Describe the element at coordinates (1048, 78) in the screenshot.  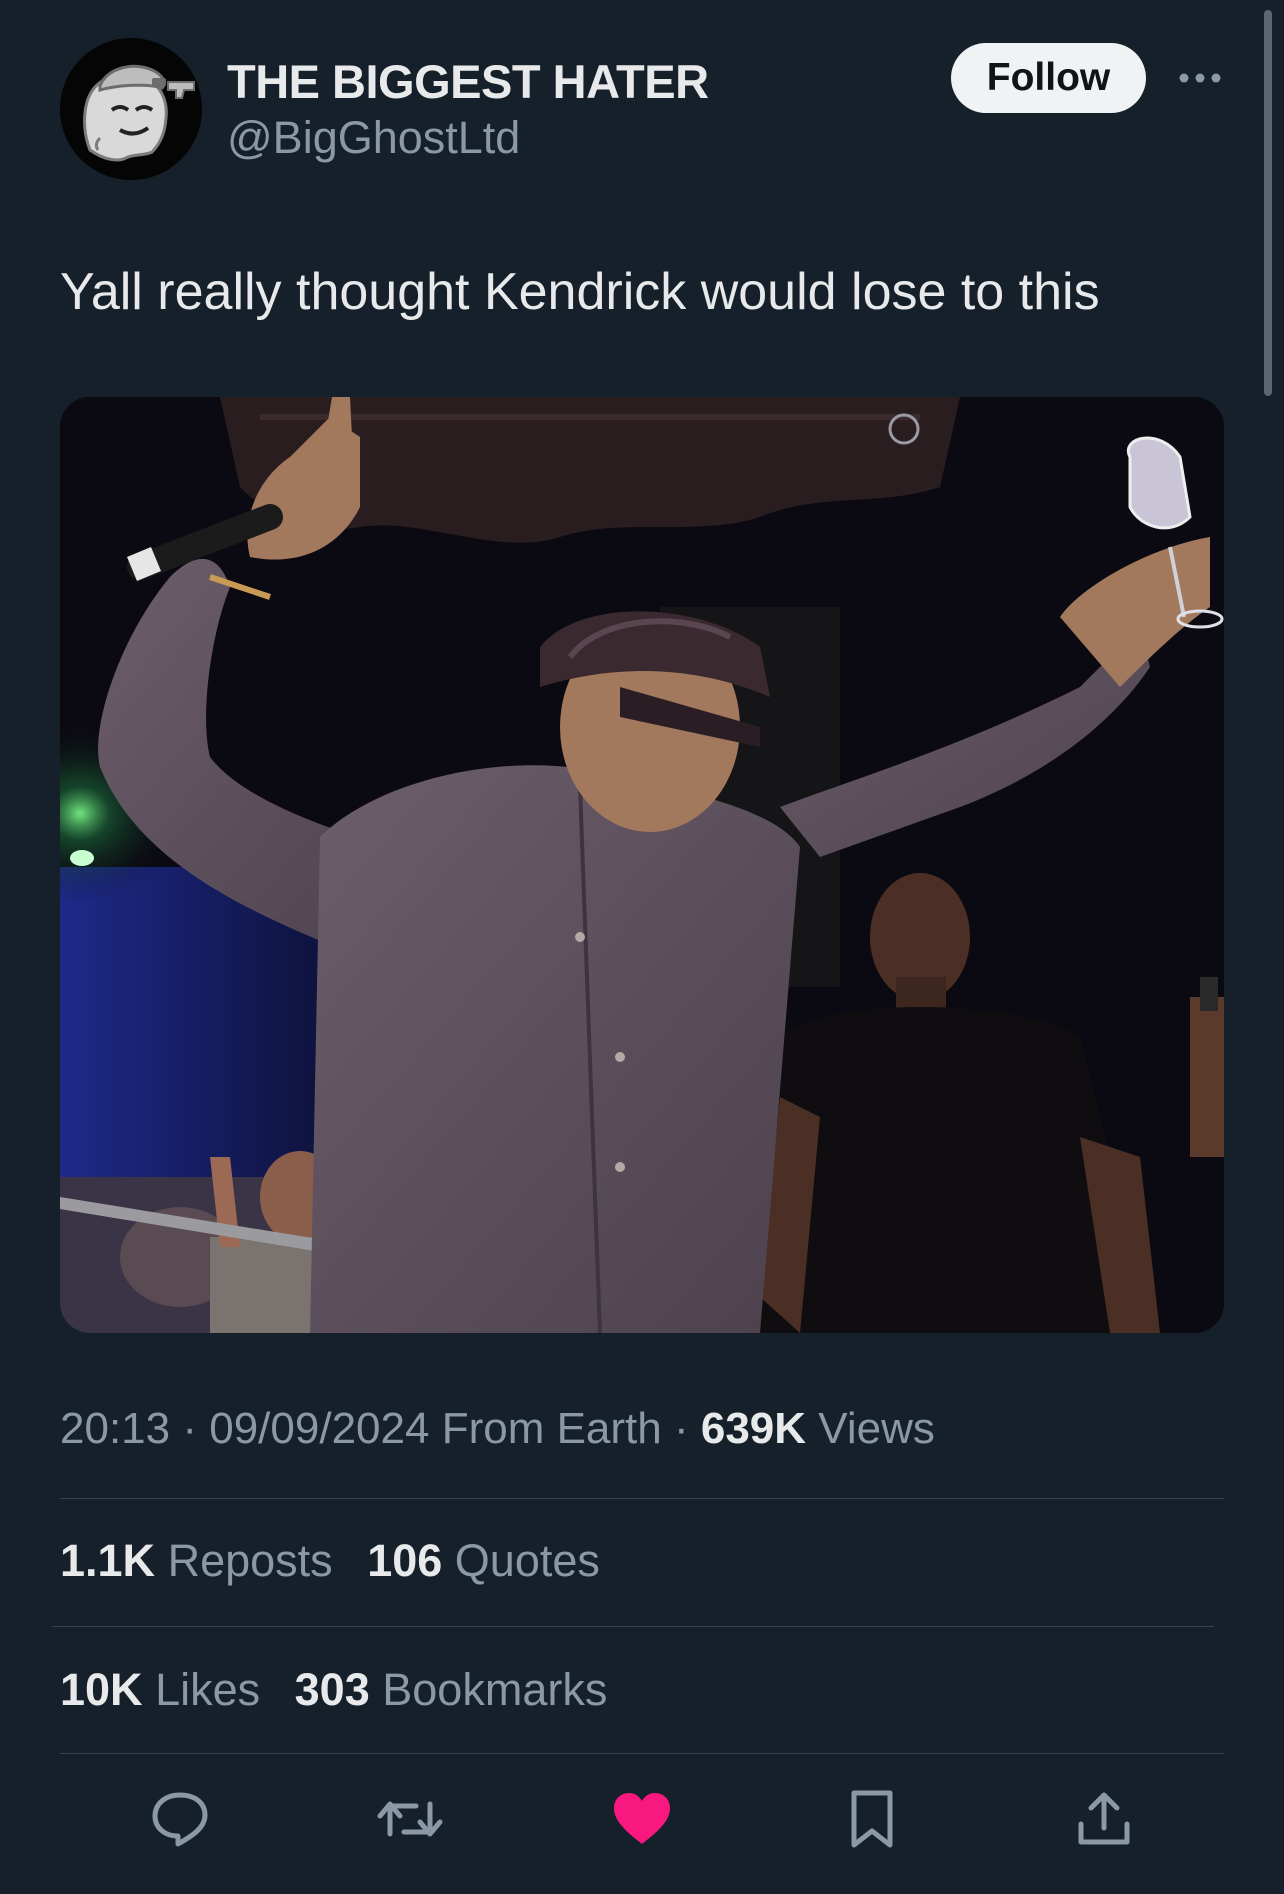
I see `follow-button: Follow` at that location.